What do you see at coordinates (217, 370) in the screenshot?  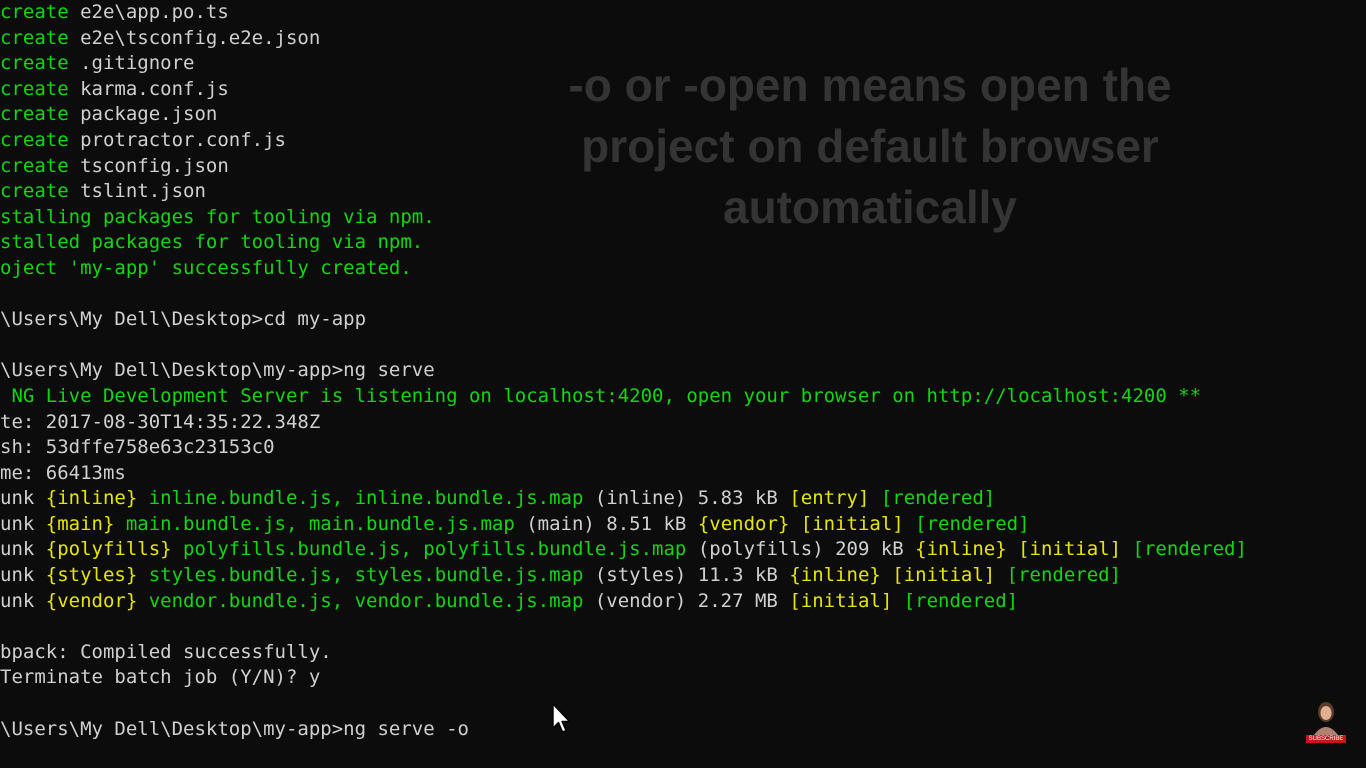 I see `terminal-text: \Users\My Dell\Desktop\my-app>ng serve` at bounding box center [217, 370].